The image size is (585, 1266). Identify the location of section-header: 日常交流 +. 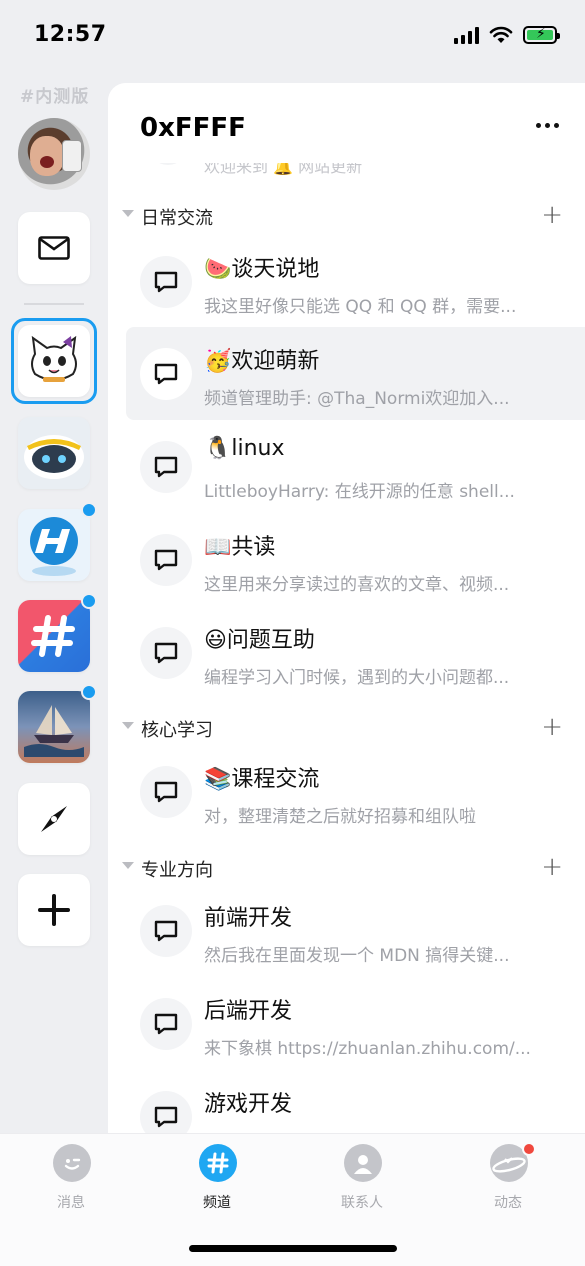
(346, 217).